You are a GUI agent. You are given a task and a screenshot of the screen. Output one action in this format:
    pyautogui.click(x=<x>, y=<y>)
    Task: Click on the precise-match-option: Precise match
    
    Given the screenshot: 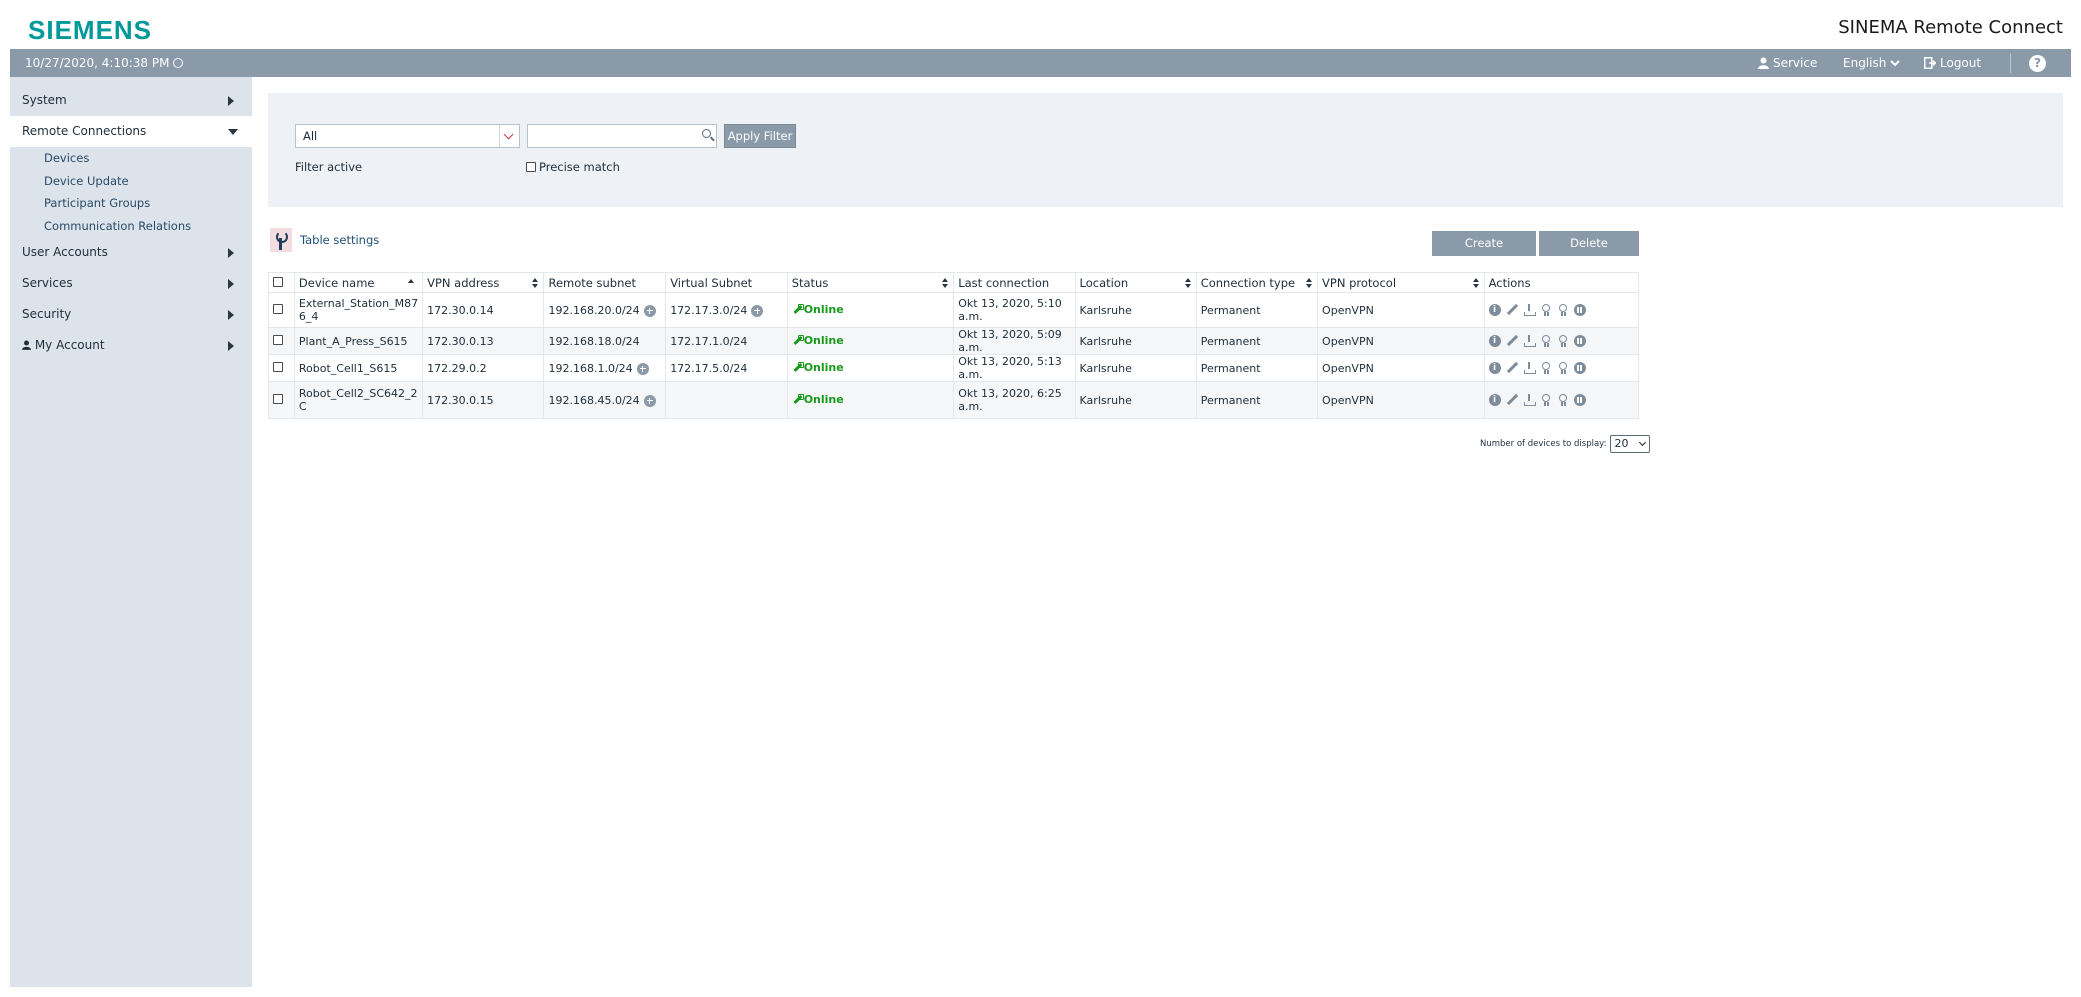 What is the action you would take?
    pyautogui.click(x=573, y=167)
    